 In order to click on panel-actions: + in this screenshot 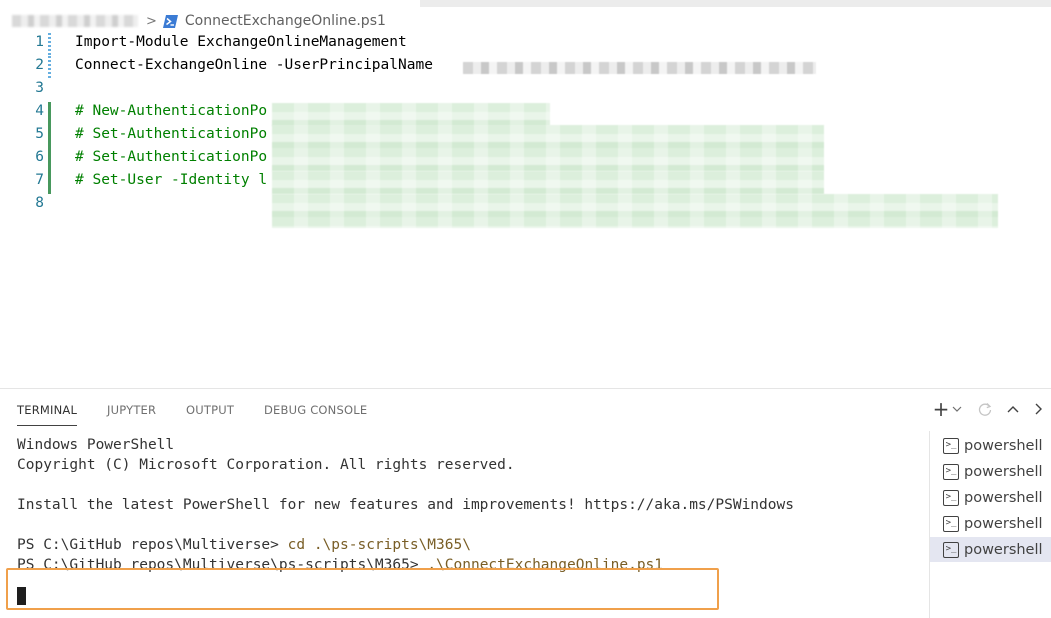, I will do `click(991, 409)`.